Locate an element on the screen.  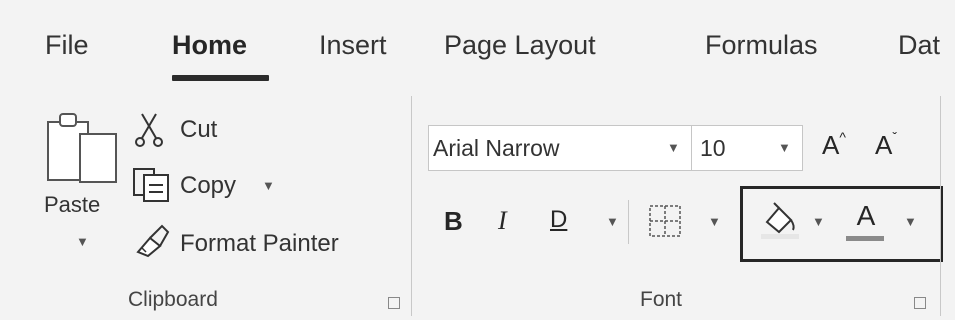
active-tab-indicator is located at coordinates (220, 78).